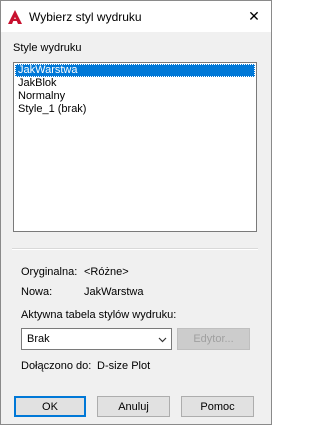 Image resolution: width=320 pixels, height=425 pixels. What do you see at coordinates (38, 339) in the screenshot?
I see `dropdown-value: Brak` at bounding box center [38, 339].